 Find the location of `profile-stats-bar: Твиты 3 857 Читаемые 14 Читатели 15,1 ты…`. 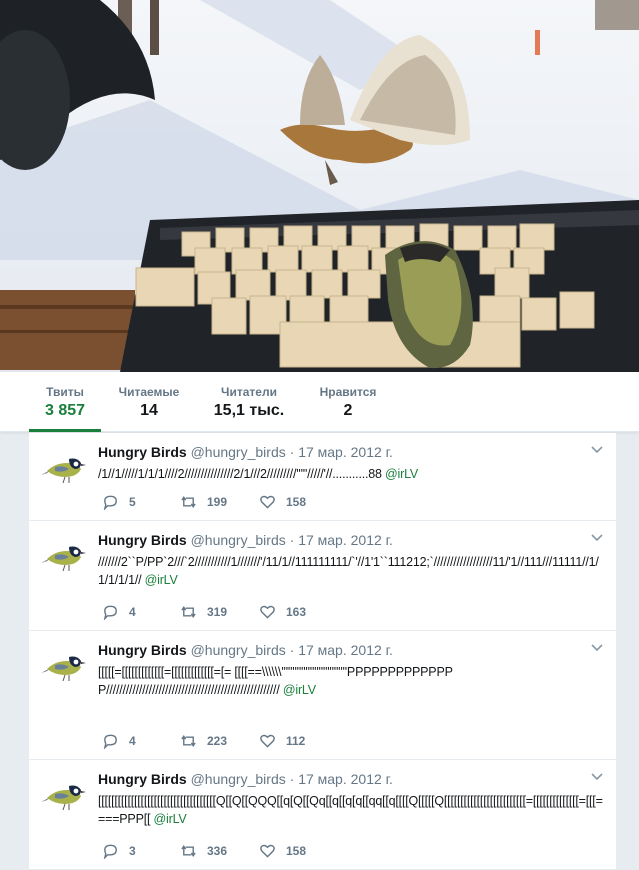

profile-stats-bar: Твиты 3 857 Читаемые 14 Читатели 15,1 ты… is located at coordinates (319, 402).